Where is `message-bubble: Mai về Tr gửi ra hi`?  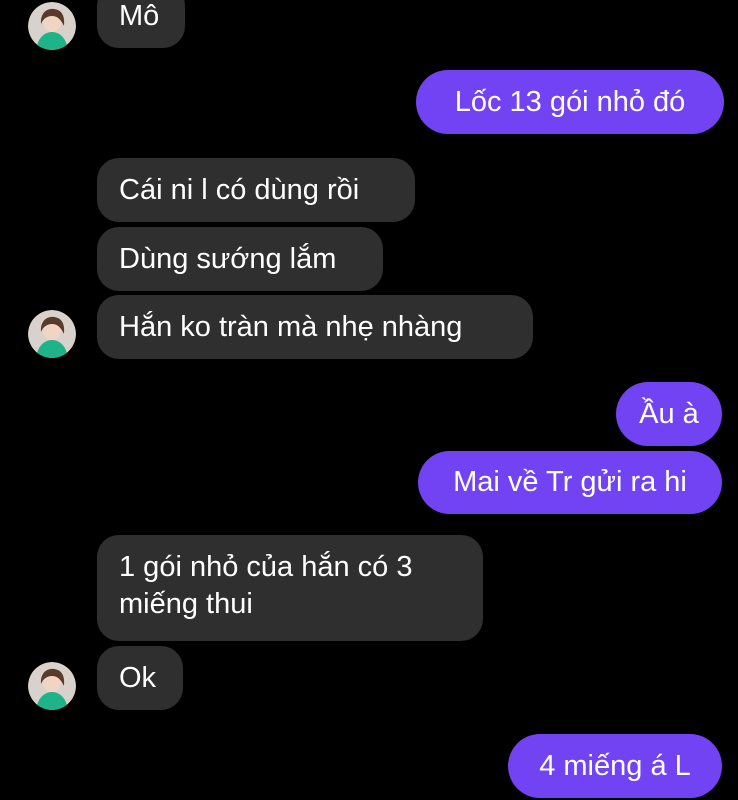 message-bubble: Mai về Tr gửi ra hi is located at coordinates (570, 482).